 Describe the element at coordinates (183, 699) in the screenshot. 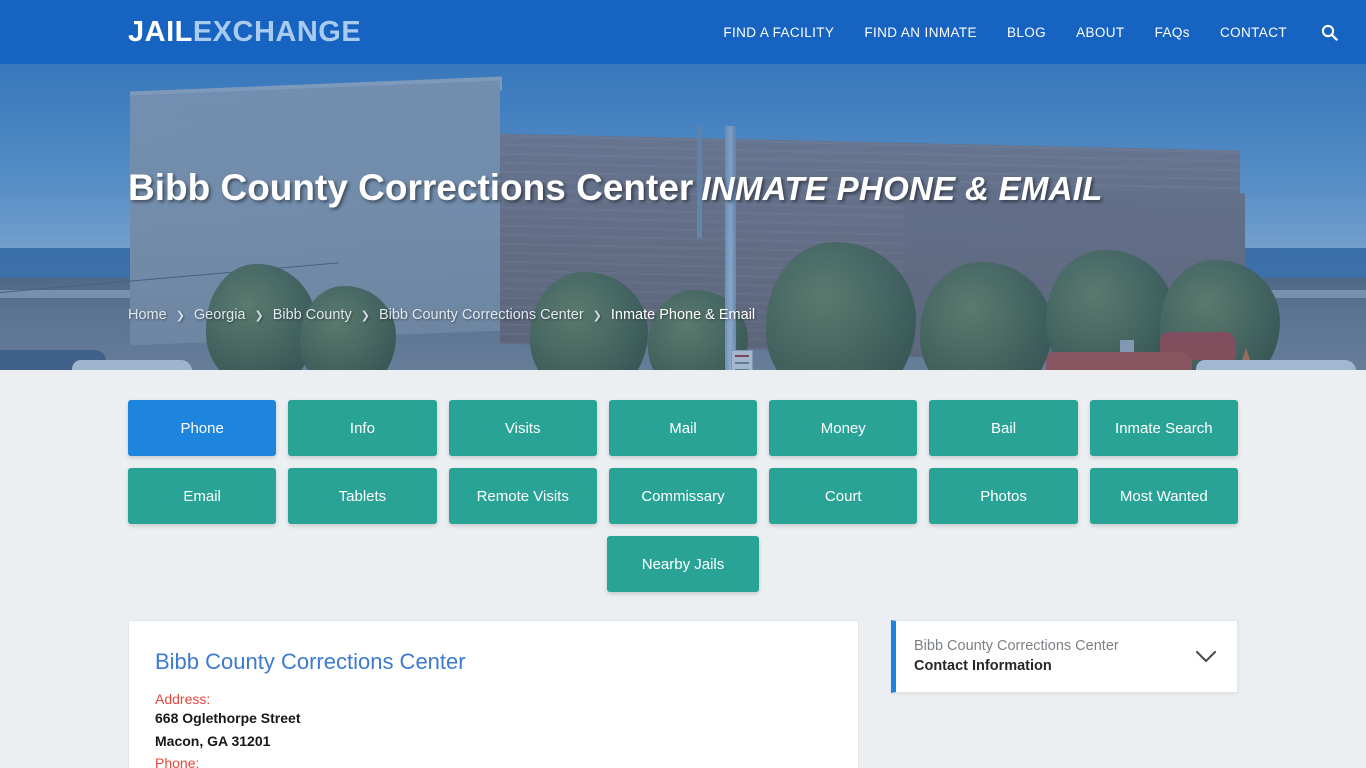

I see `address-label: Address:` at that location.